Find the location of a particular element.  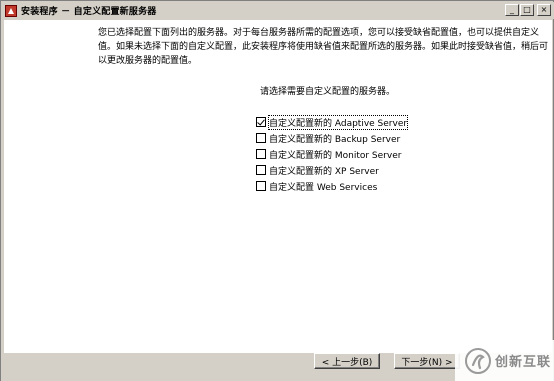

server-item-backup: 自定义配置新的 Backup Server is located at coordinates (331, 138).